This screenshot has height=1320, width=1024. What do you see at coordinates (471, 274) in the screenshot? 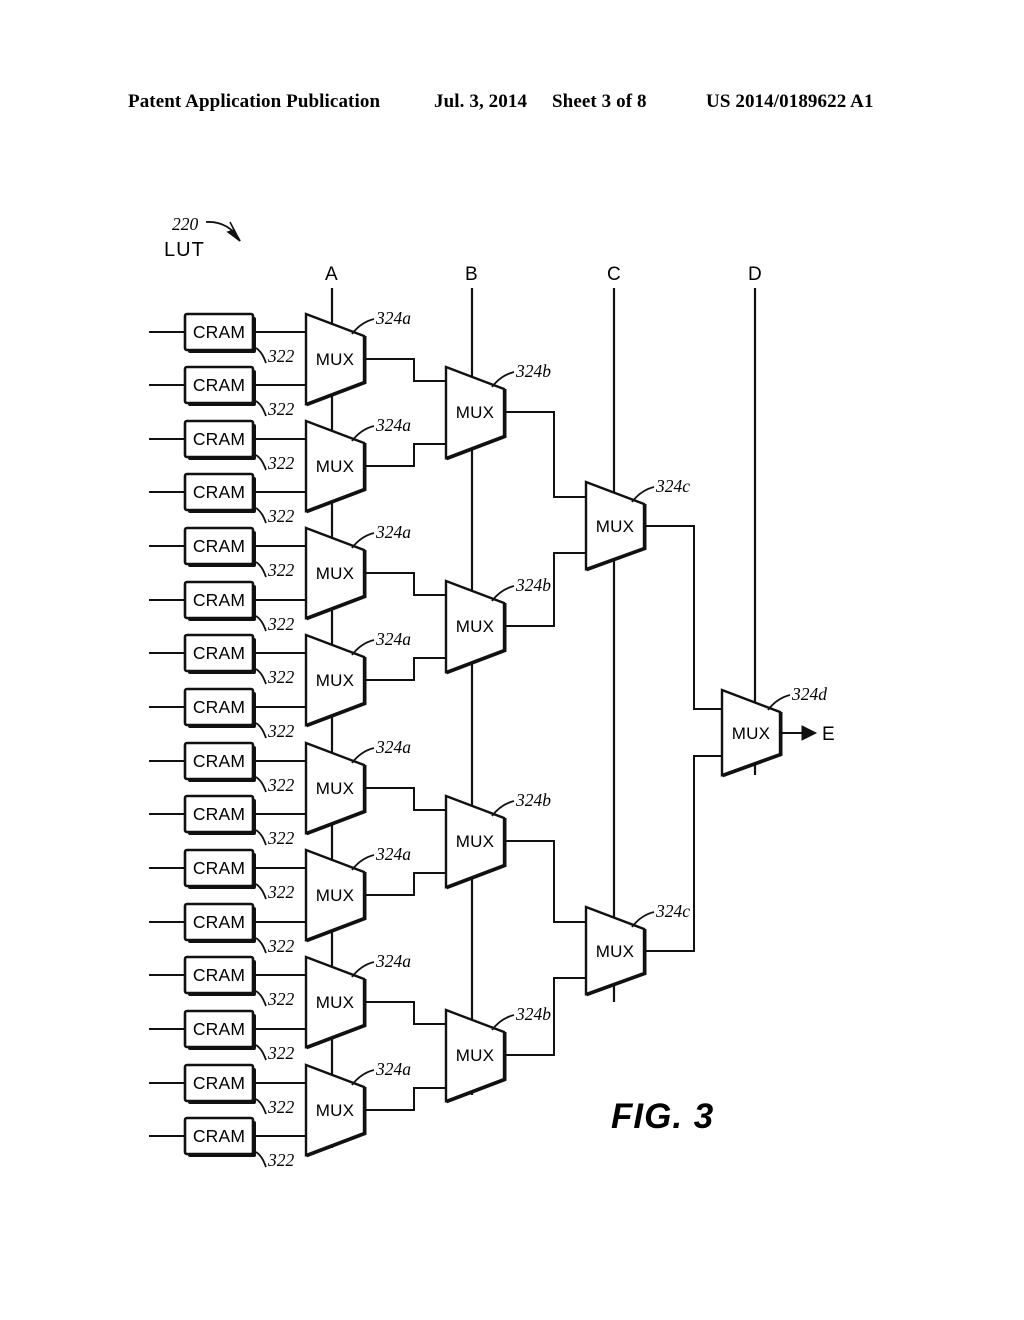
I see `control-label-b: B` at bounding box center [471, 274].